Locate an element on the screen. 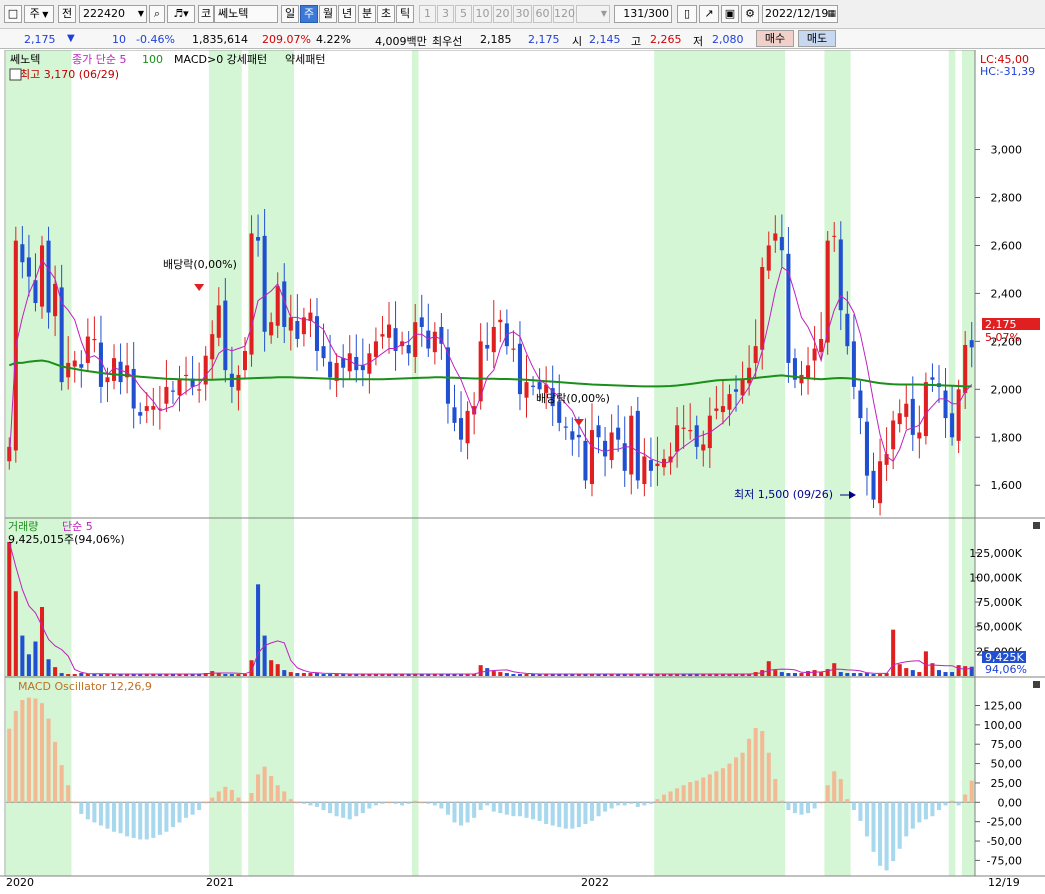  dividend-label-1: 배당락(0,00%) is located at coordinates (200, 264).